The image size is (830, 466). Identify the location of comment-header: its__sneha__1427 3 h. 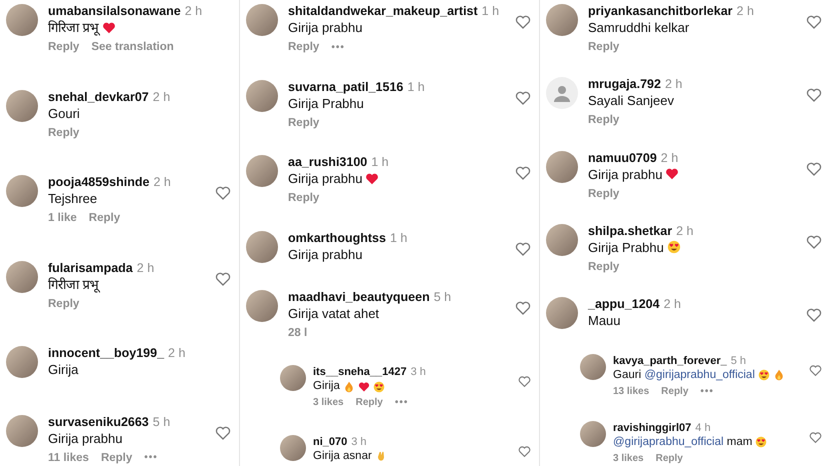
(370, 372).